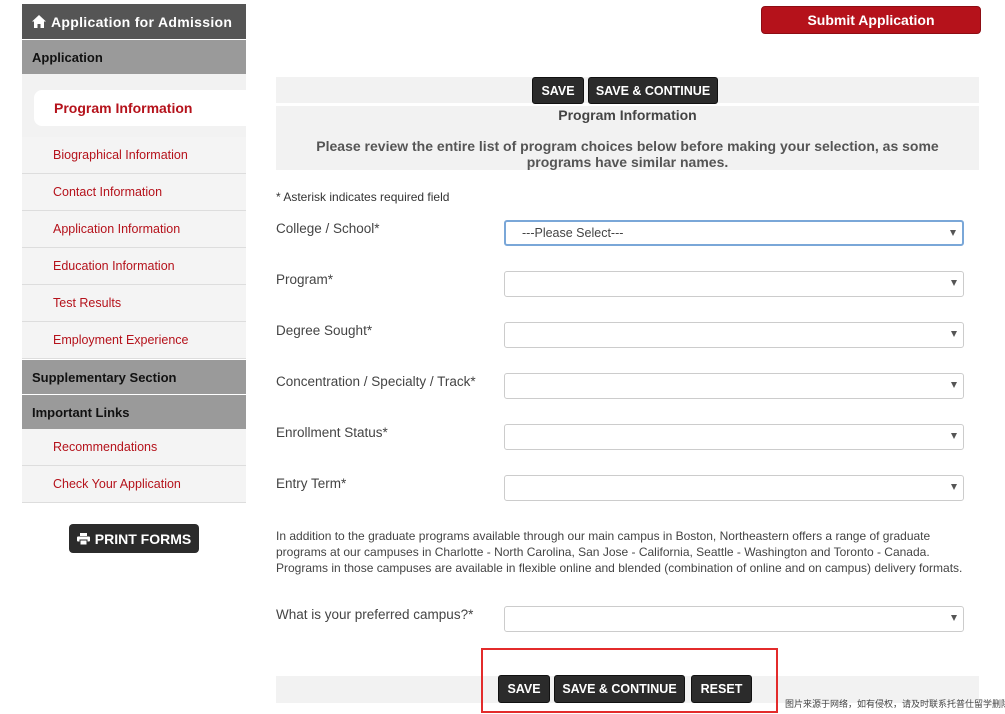  Describe the element at coordinates (143, 538) in the screenshot. I see `print-forms-label: PRINT FORMS` at that location.